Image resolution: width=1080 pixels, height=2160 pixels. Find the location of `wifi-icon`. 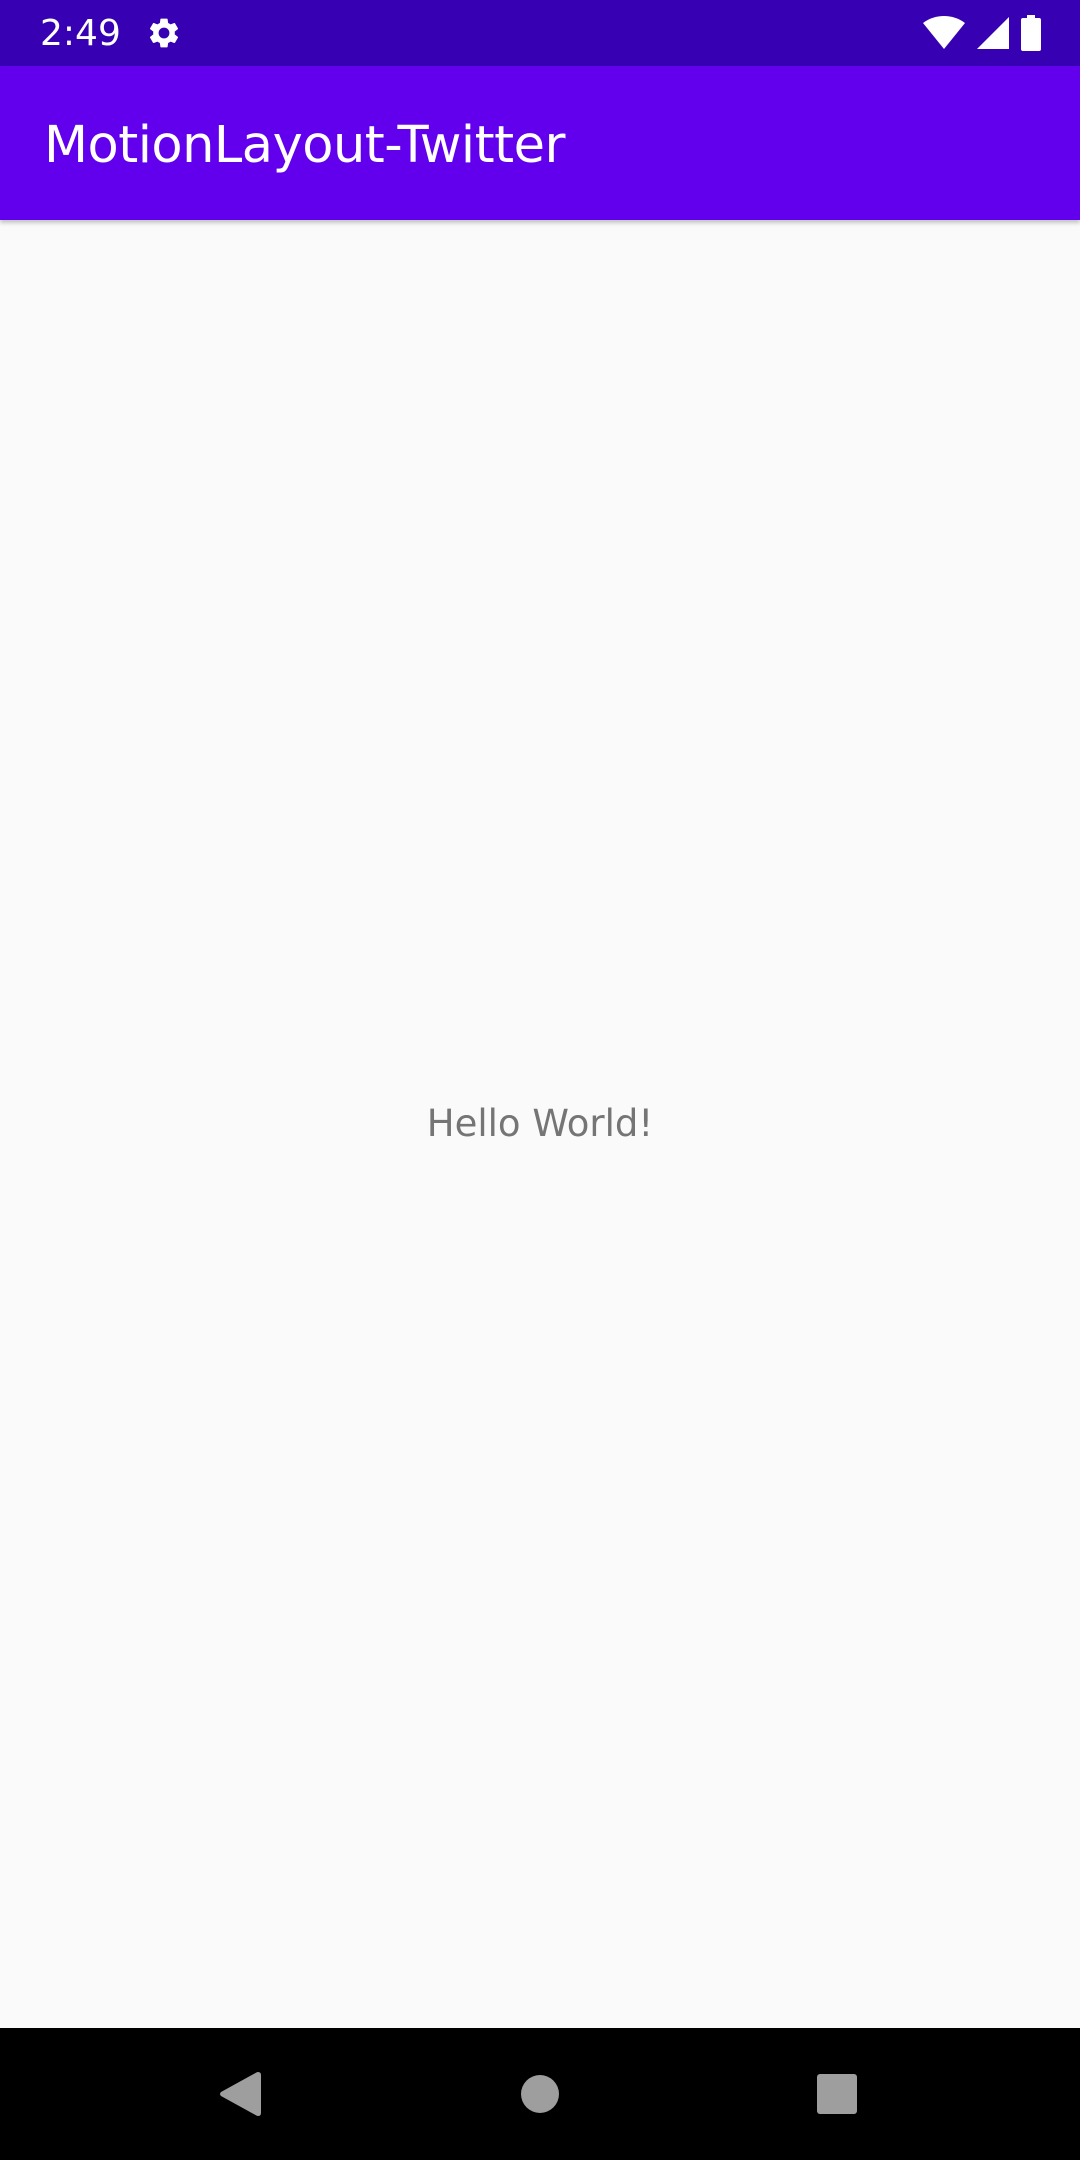

wifi-icon is located at coordinates (944, 32).